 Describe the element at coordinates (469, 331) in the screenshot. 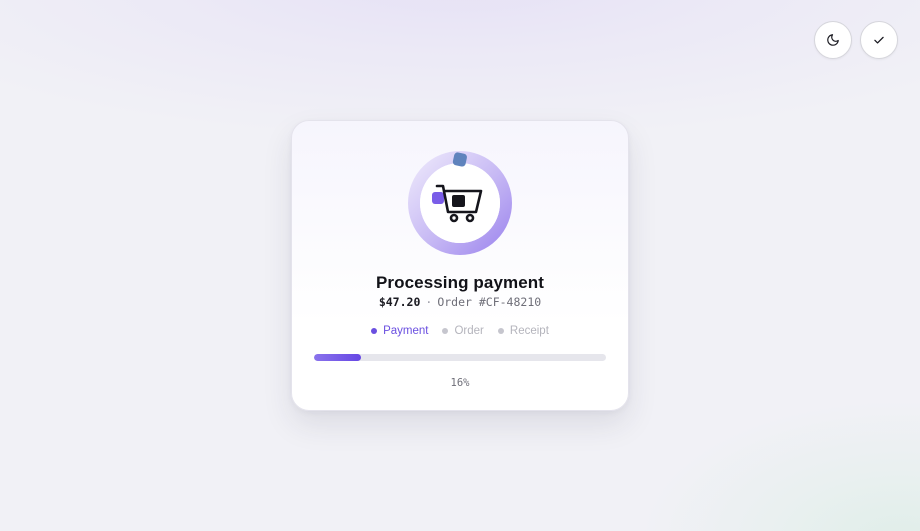

I see `step-label: Order` at that location.